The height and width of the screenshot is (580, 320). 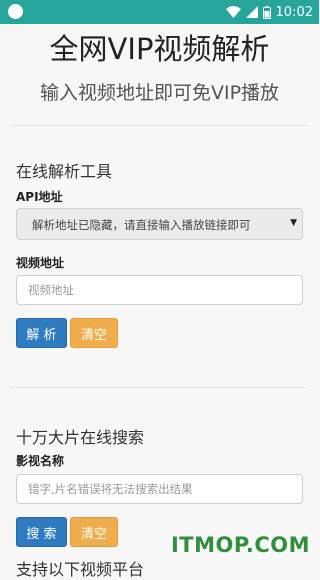 What do you see at coordinates (94, 532) in the screenshot?
I see `search-clear-button: 清空` at bounding box center [94, 532].